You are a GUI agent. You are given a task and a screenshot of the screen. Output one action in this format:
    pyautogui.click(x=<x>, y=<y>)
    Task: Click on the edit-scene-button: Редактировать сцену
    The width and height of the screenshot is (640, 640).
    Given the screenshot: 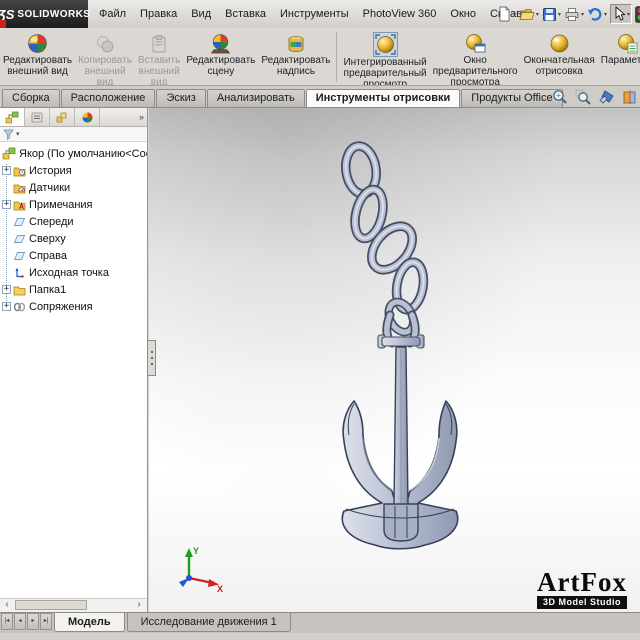 What is the action you would take?
    pyautogui.click(x=220, y=54)
    